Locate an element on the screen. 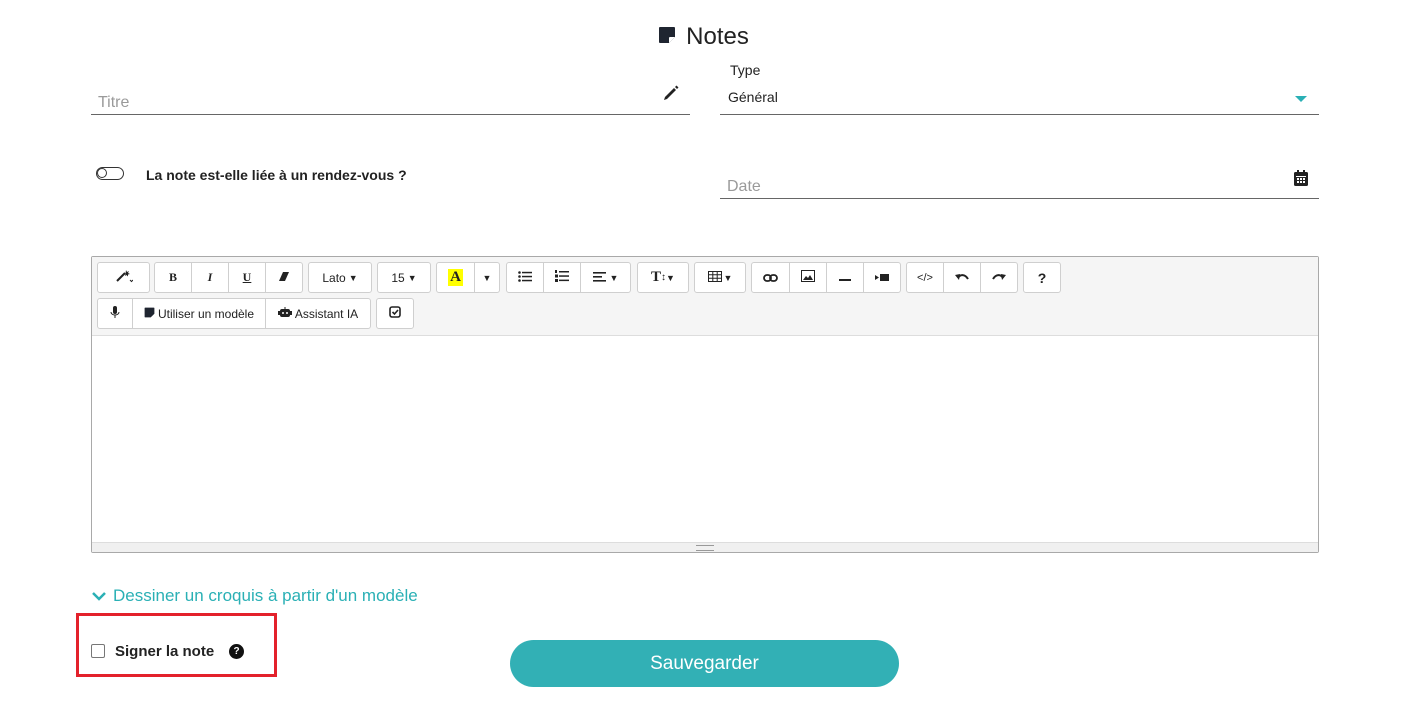 The height and width of the screenshot is (715, 1407). highlight-dropdown: ▼ is located at coordinates (487, 277).